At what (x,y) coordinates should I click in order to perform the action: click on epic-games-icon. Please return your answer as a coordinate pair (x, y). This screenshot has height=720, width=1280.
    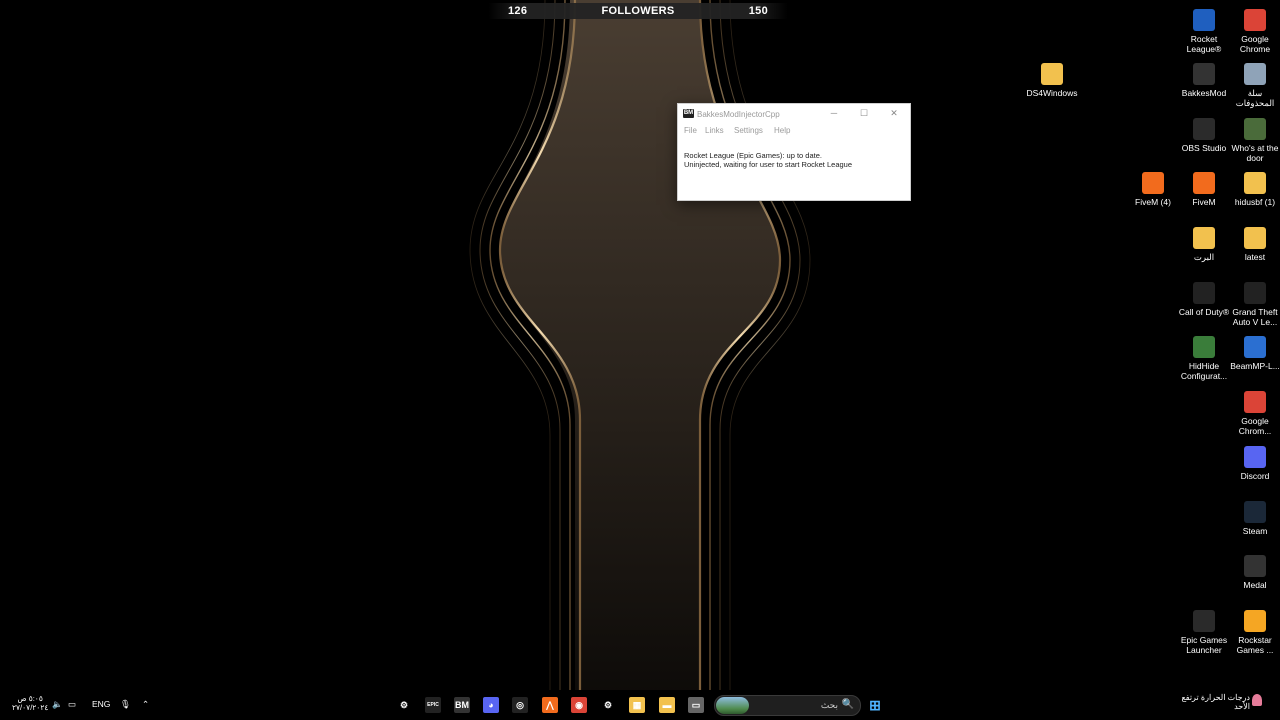
    Looking at the image, I should click on (1204, 621).